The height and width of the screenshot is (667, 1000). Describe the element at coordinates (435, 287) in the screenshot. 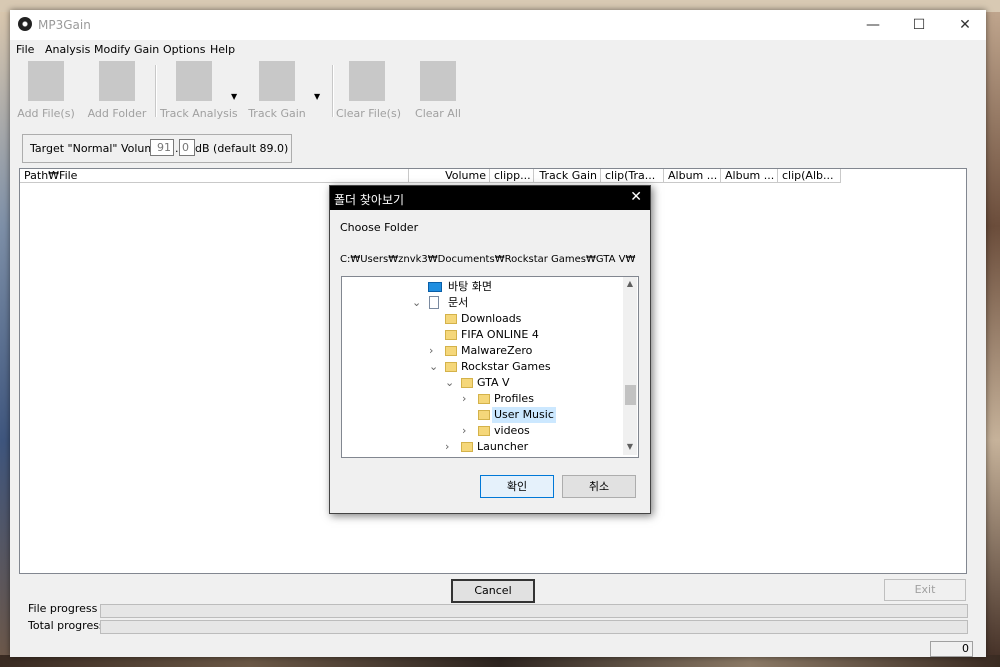

I see `desktop-icon` at that location.